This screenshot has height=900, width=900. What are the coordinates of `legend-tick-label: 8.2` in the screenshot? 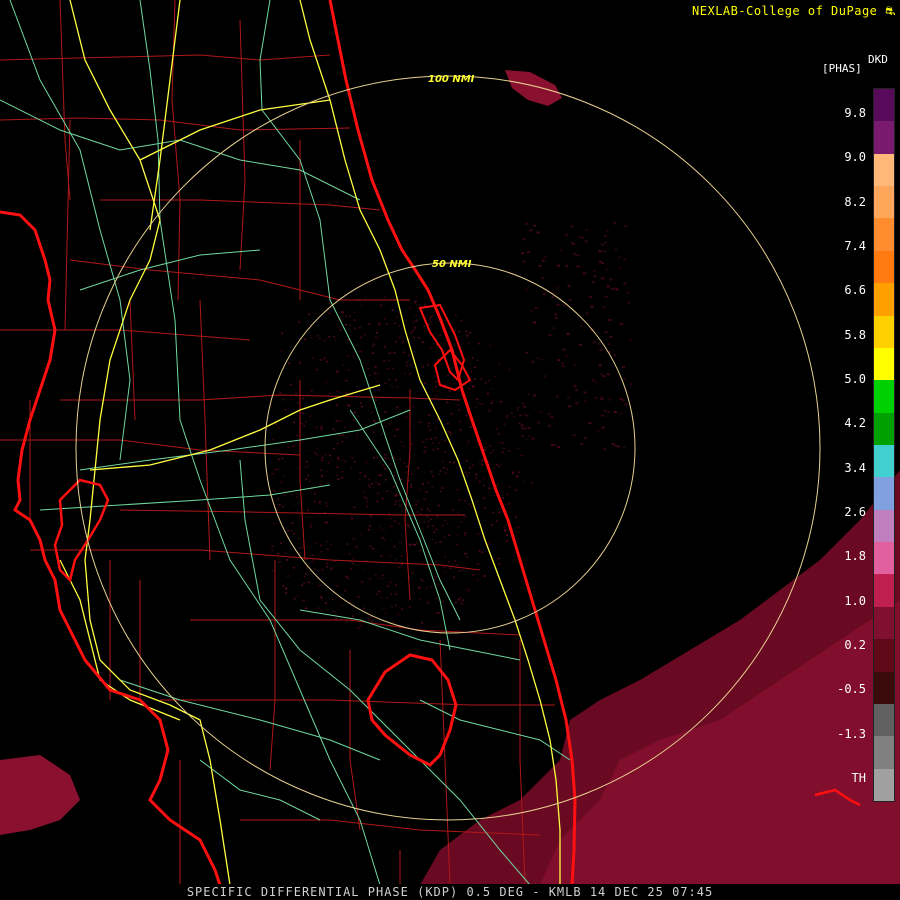 It's located at (855, 201).